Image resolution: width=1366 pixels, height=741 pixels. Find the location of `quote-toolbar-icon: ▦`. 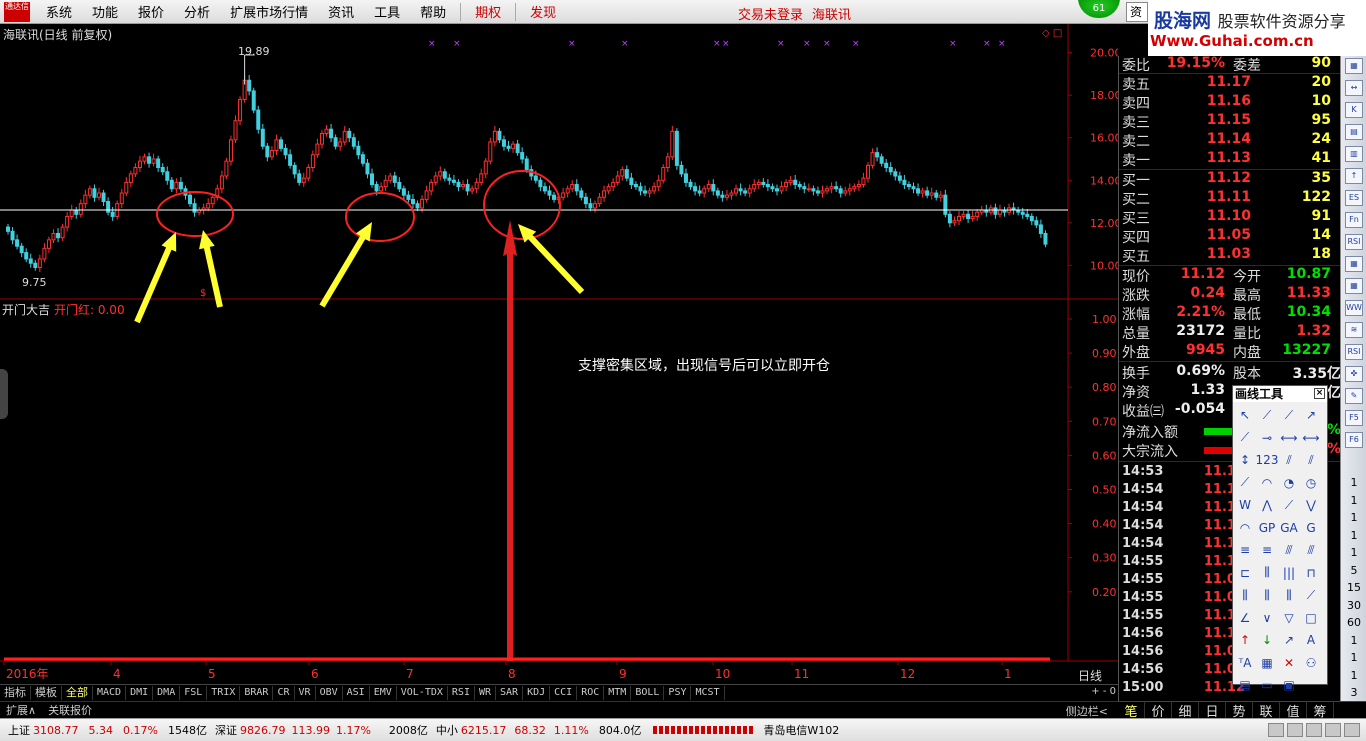

quote-toolbar-icon: ▦ is located at coordinates (1354, 66).